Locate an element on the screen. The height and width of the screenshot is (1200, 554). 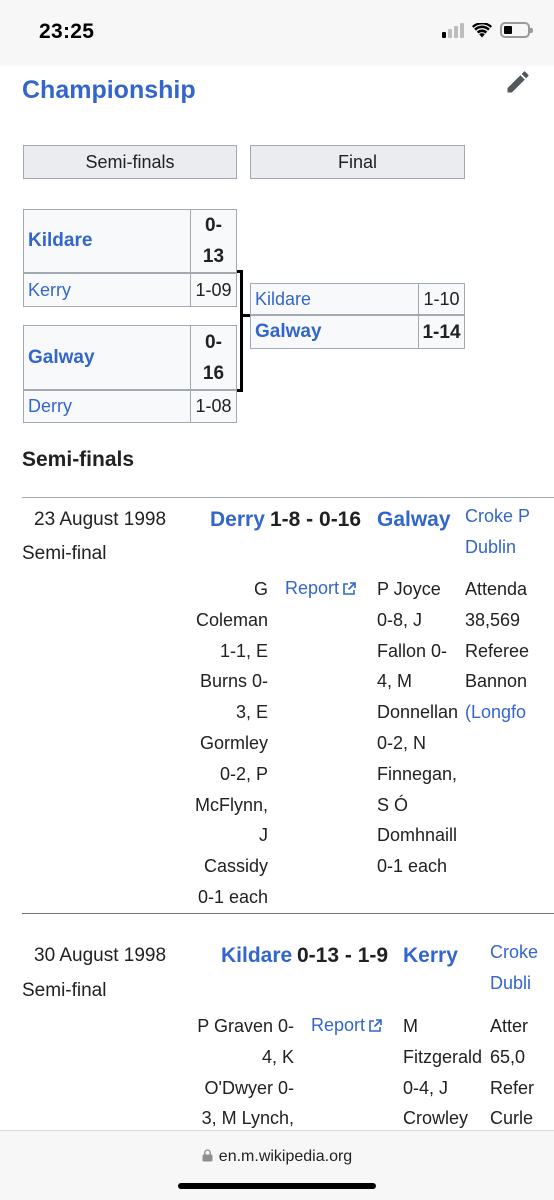
match-score: 1-8 - 0-16 is located at coordinates (316, 519).